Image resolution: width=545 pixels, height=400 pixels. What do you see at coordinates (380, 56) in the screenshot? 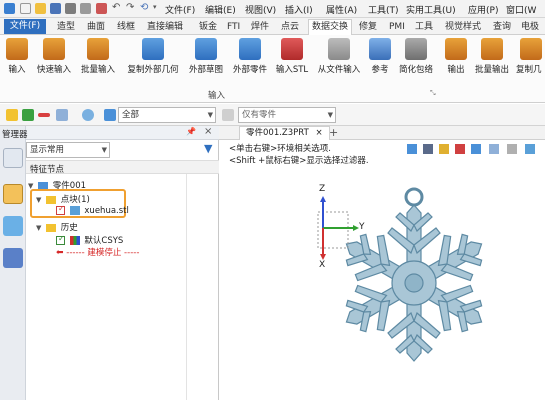
I see `reference-button: 参考` at bounding box center [380, 56].